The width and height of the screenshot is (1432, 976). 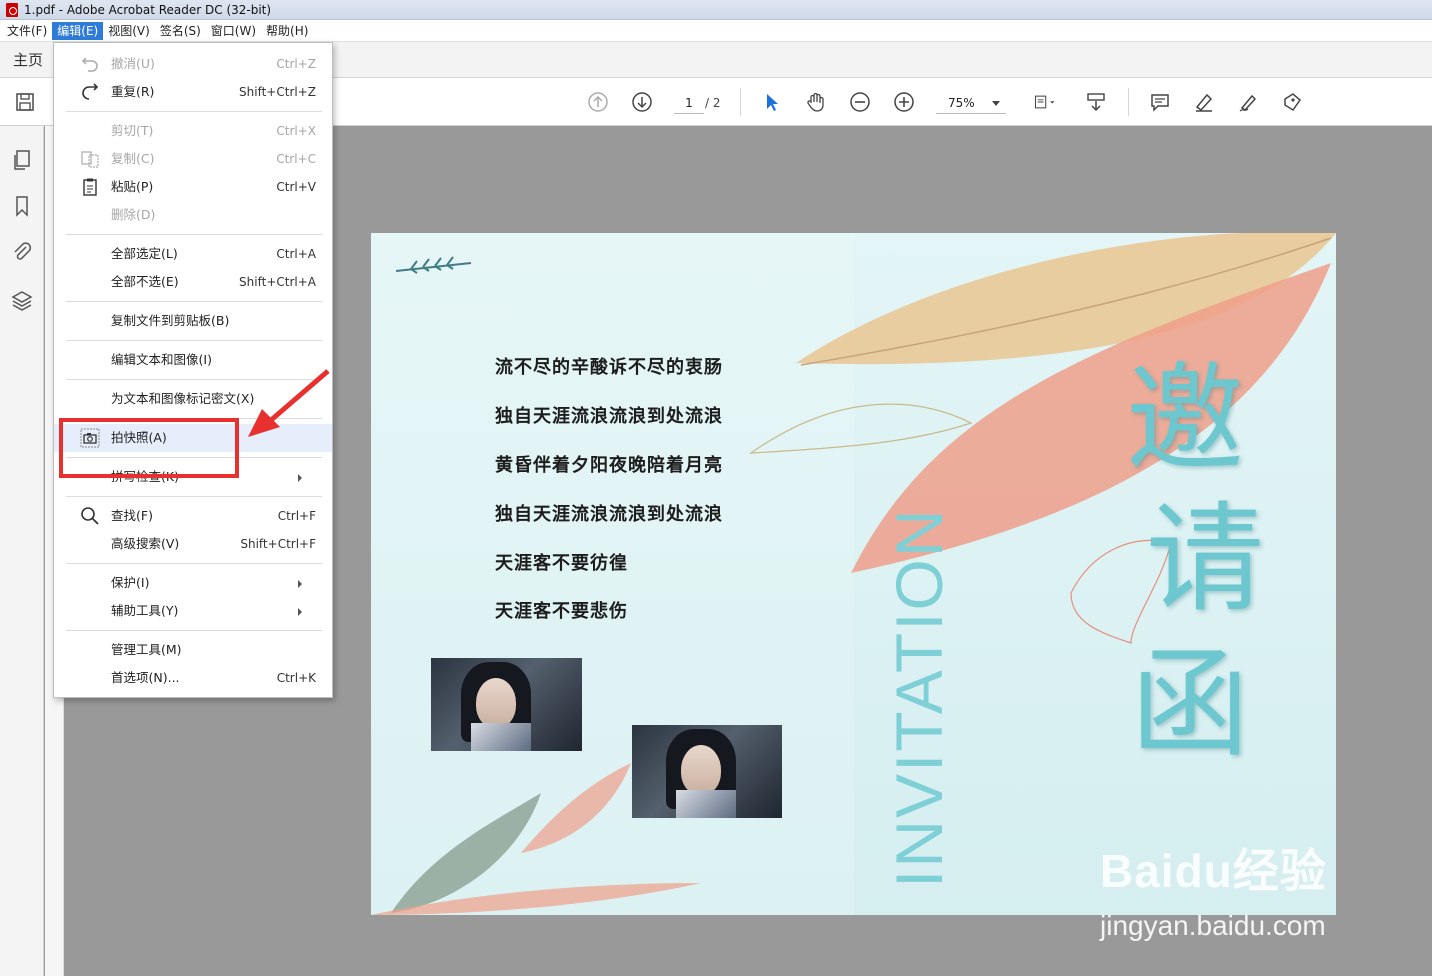 What do you see at coordinates (713, 103) in the screenshot?
I see `page-total: / 2` at bounding box center [713, 103].